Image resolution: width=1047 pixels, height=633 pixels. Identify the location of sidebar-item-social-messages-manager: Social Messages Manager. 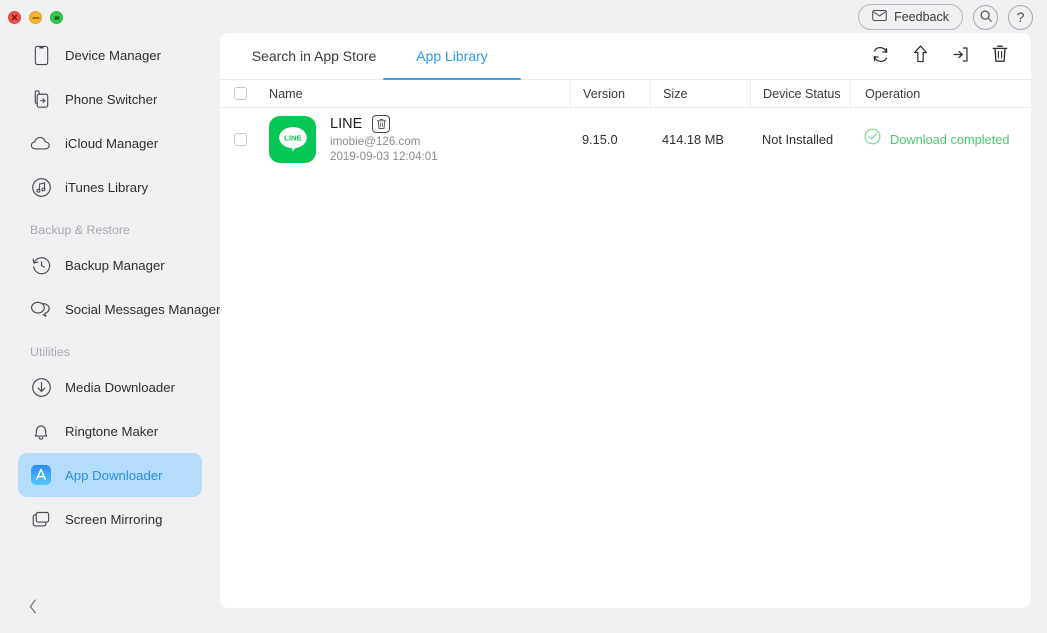
(119, 309).